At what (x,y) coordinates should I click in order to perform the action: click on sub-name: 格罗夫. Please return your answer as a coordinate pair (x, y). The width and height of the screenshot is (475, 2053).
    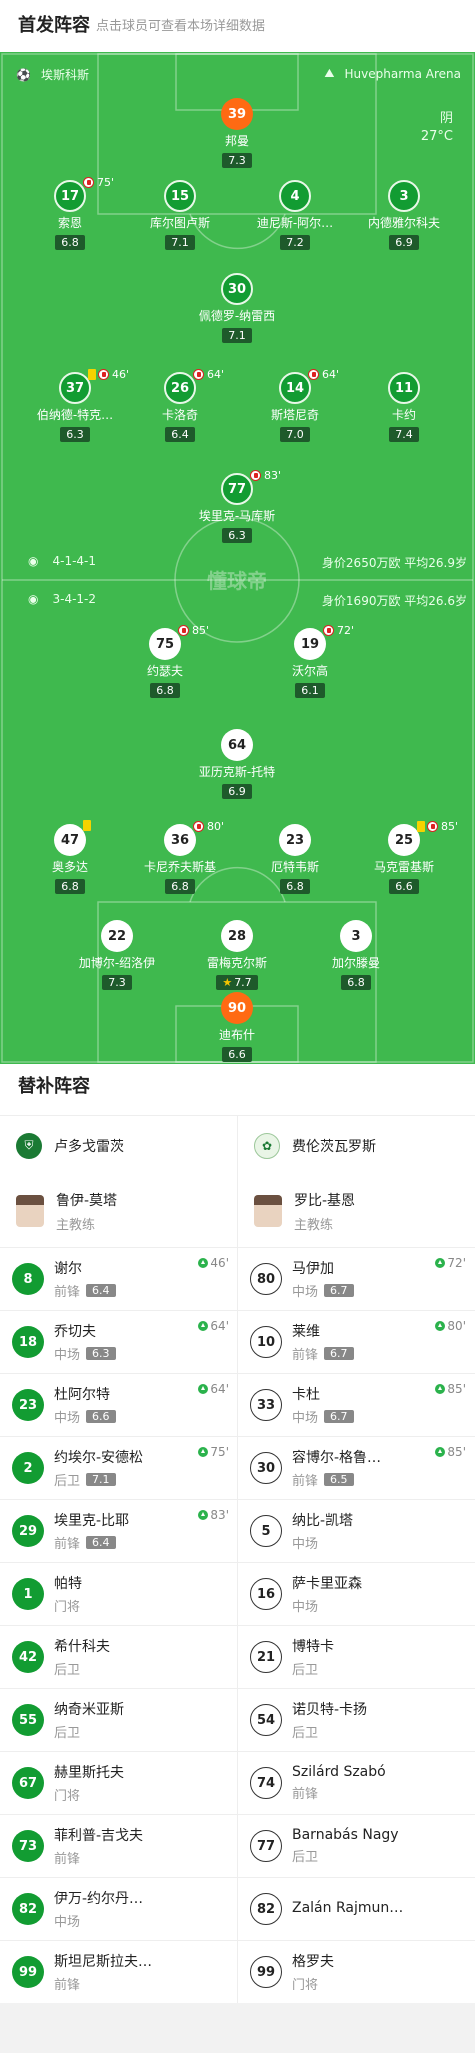
    Looking at the image, I should click on (313, 1962).